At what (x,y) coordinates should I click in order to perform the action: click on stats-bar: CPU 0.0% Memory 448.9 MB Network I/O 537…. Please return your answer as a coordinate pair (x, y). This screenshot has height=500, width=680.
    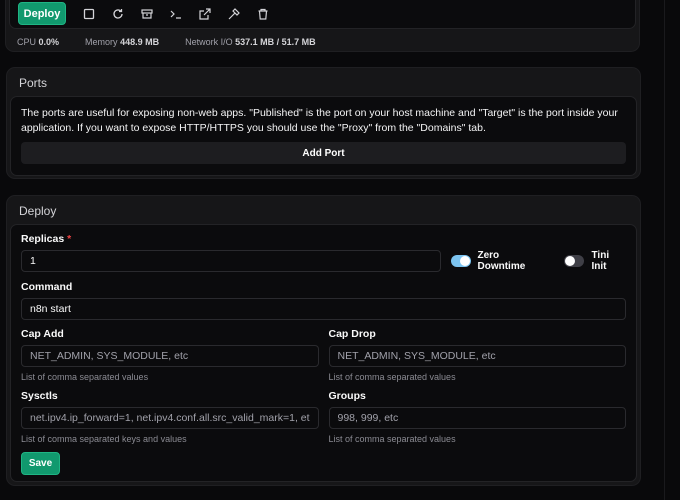
    Looking at the image, I should click on (322, 39).